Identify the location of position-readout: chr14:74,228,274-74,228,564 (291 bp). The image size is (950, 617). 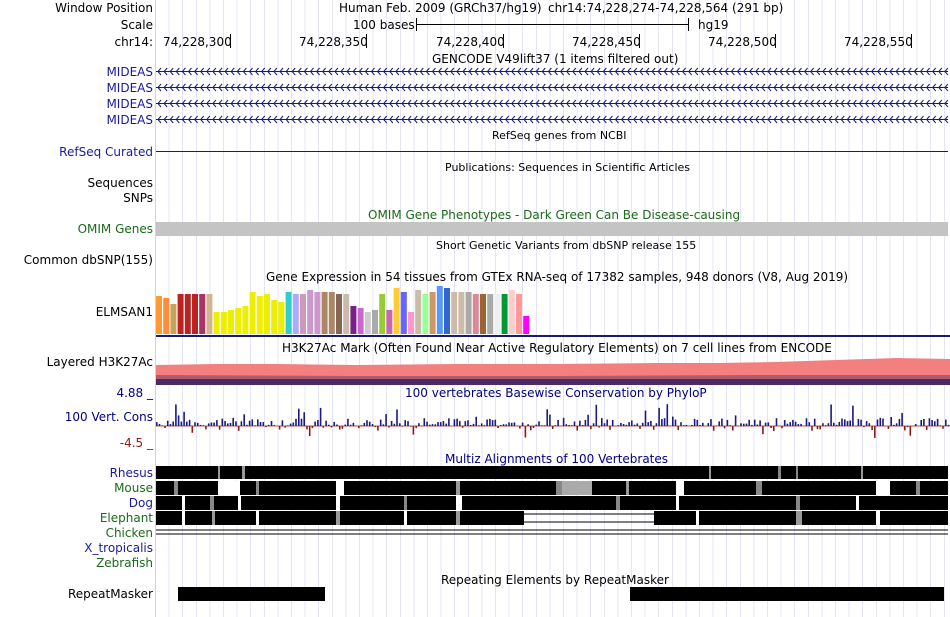
(666, 8).